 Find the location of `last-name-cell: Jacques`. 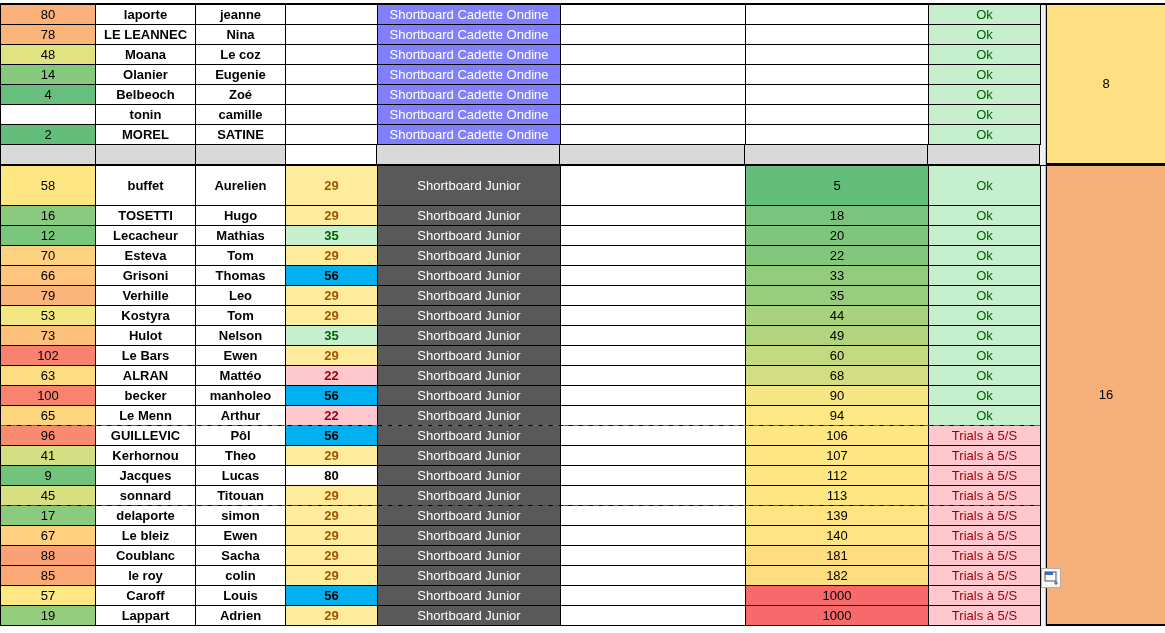

last-name-cell: Jacques is located at coordinates (146, 476).